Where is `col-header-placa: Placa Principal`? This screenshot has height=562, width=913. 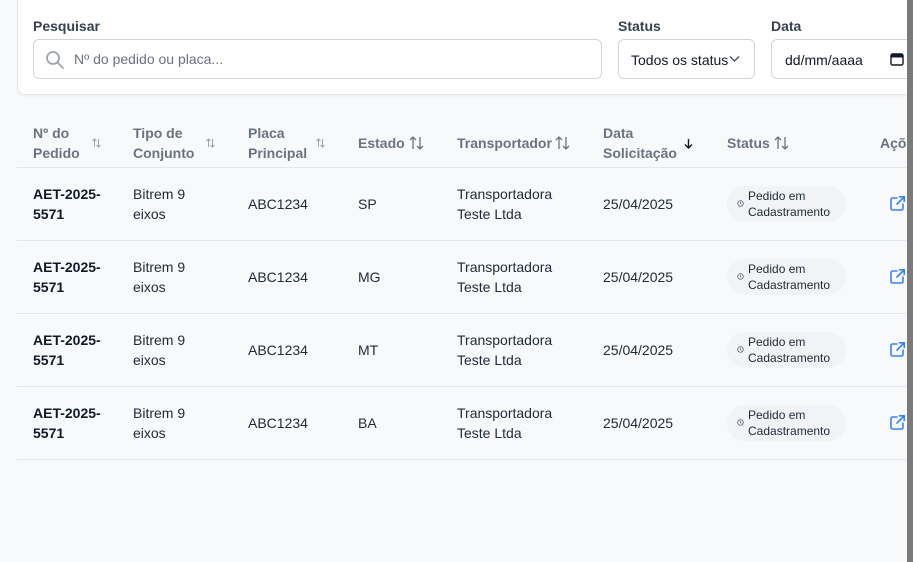
col-header-placa: Placa Principal is located at coordinates (277, 143).